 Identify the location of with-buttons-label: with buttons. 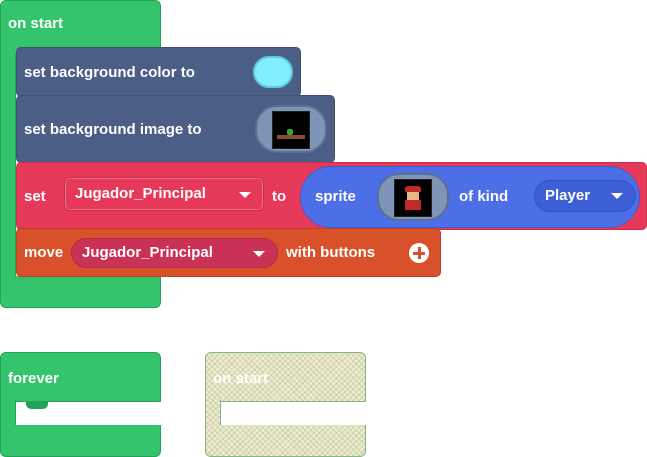
(331, 252).